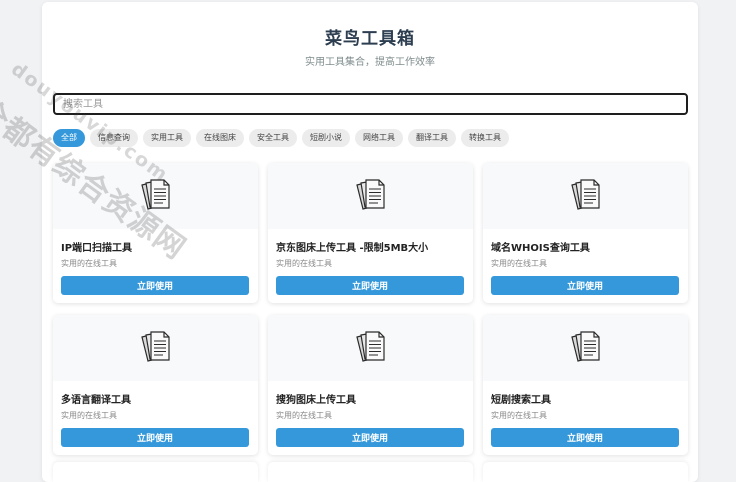 The image size is (736, 482). I want to click on tab-security: 安全工具, so click(273, 138).